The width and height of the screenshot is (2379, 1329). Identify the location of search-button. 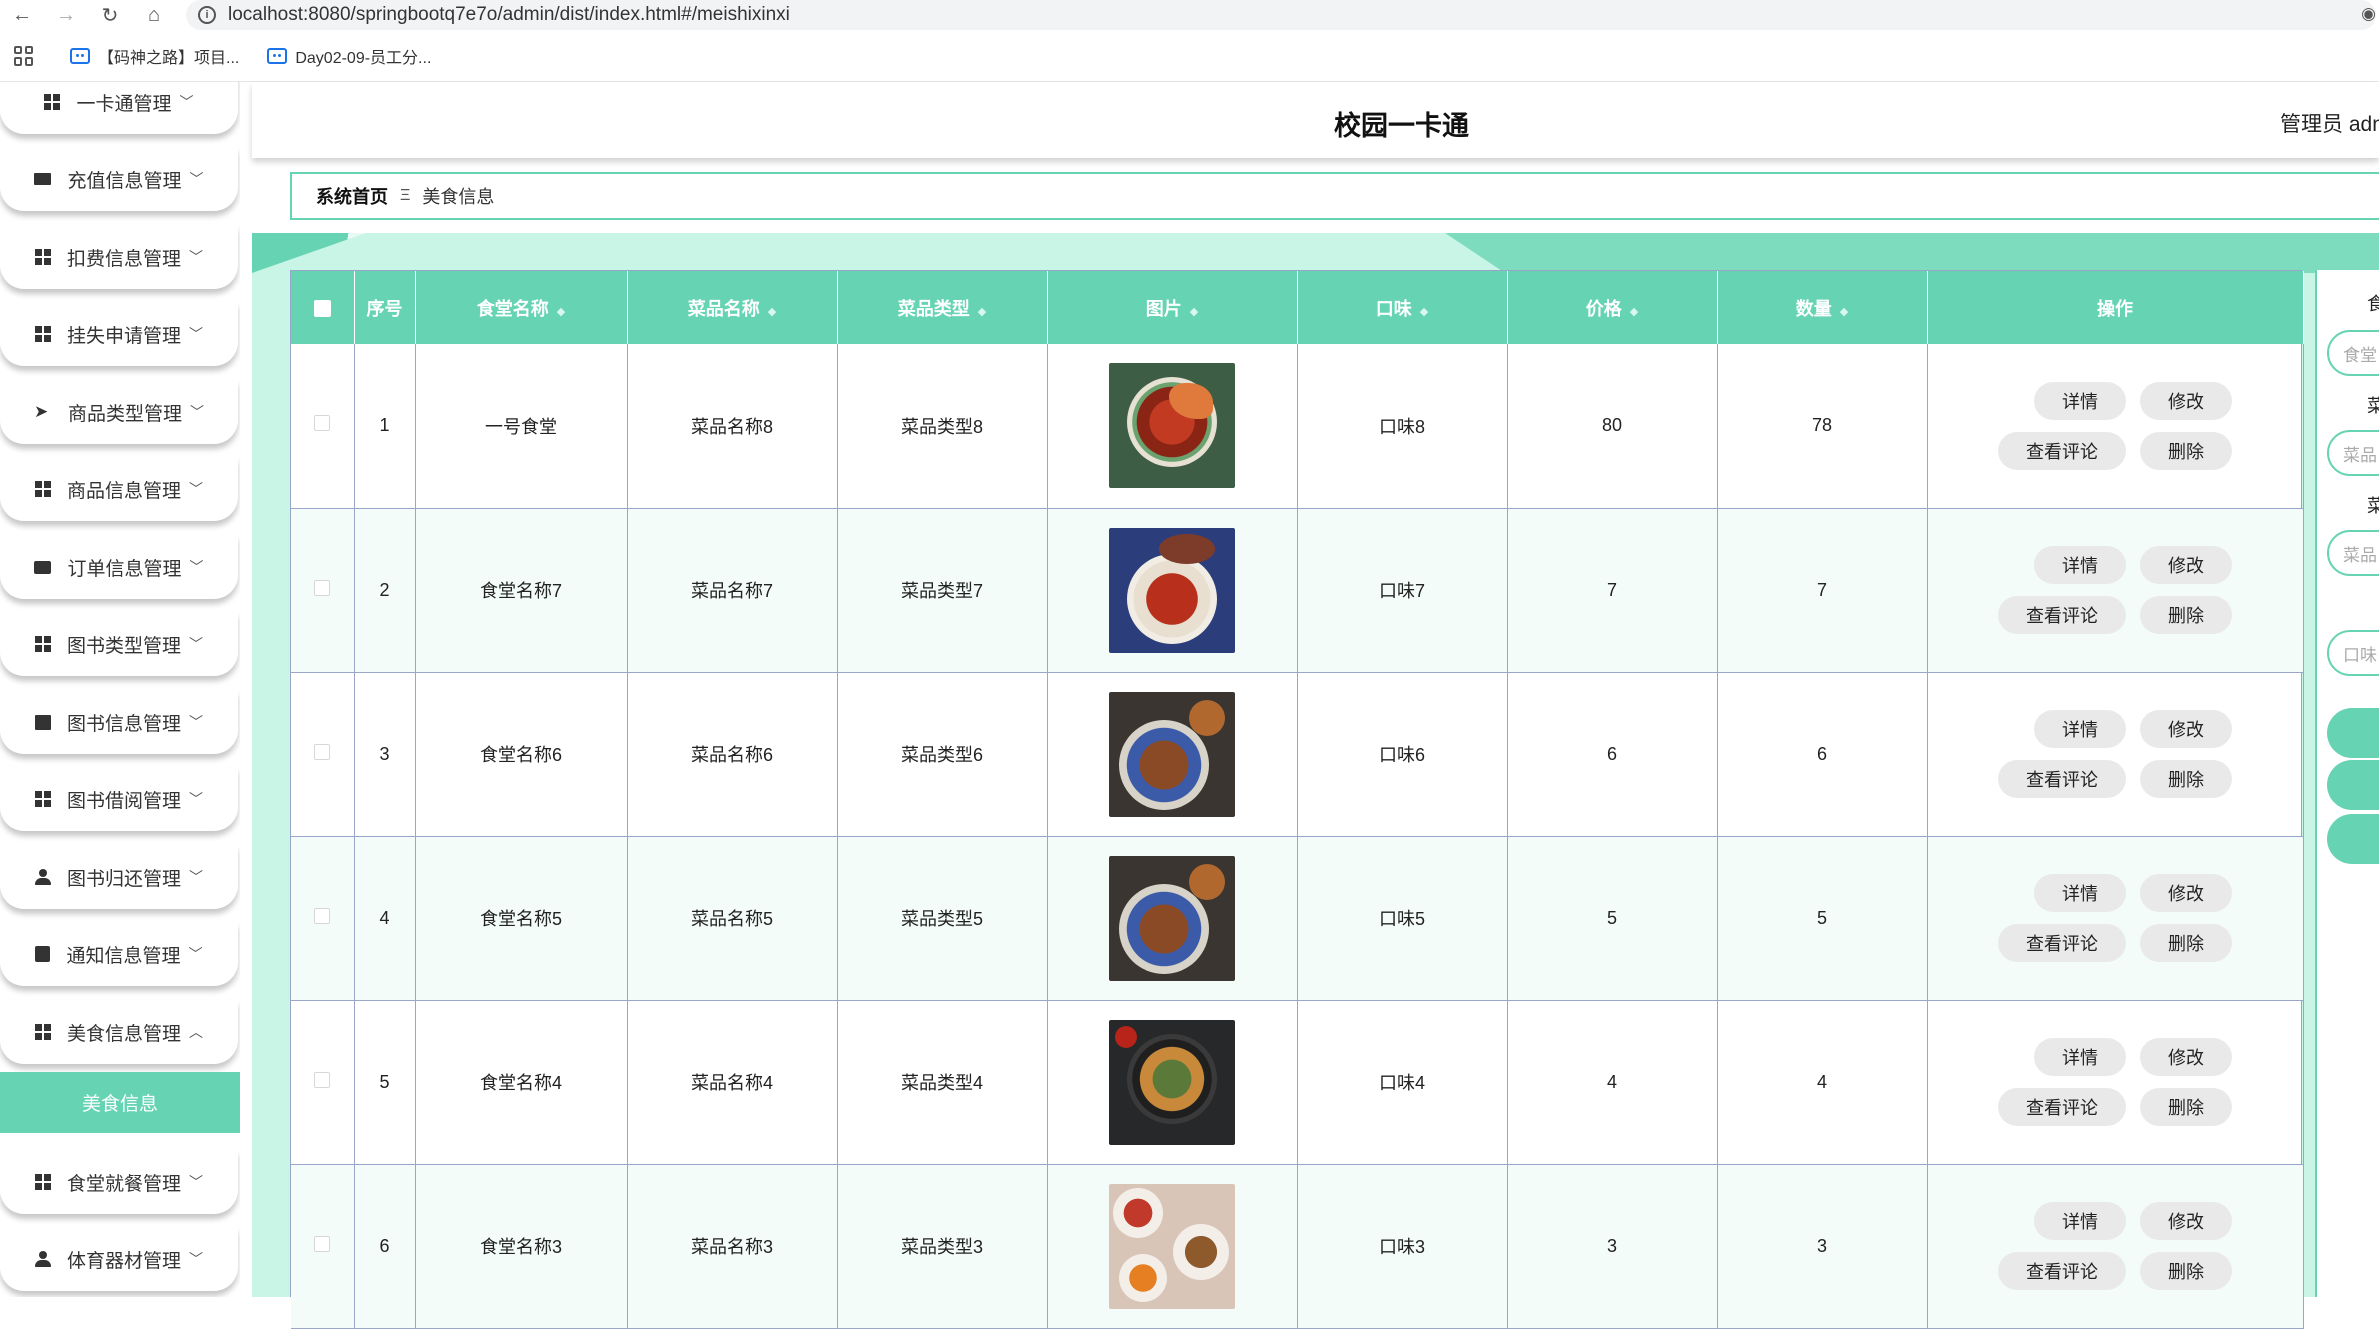
(2353, 733).